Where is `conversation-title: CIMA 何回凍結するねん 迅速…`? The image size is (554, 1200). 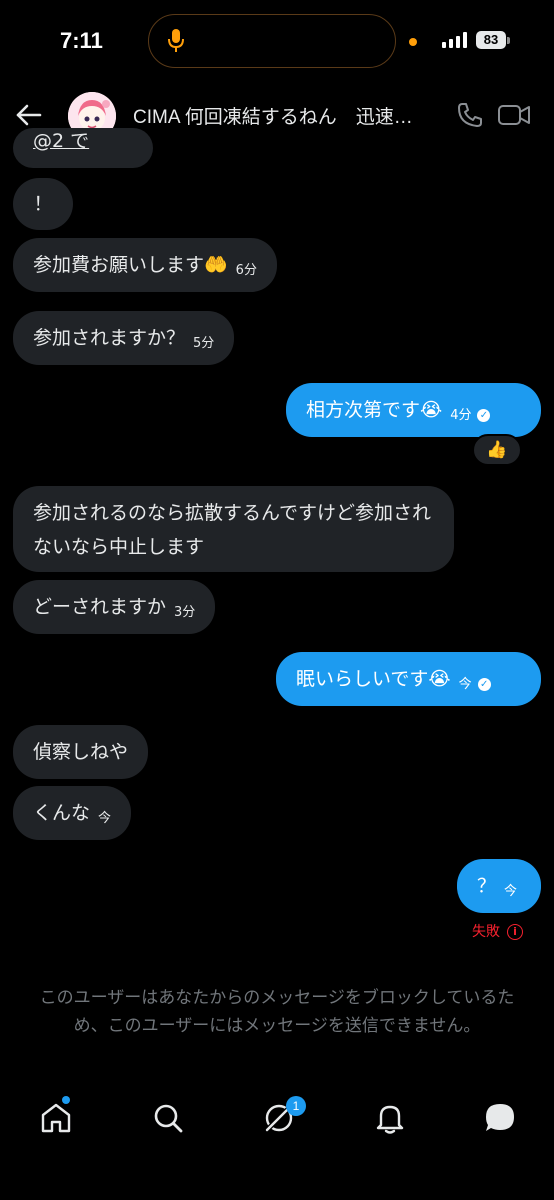 conversation-title: CIMA 何回凍結するねん 迅速… is located at coordinates (284, 115).